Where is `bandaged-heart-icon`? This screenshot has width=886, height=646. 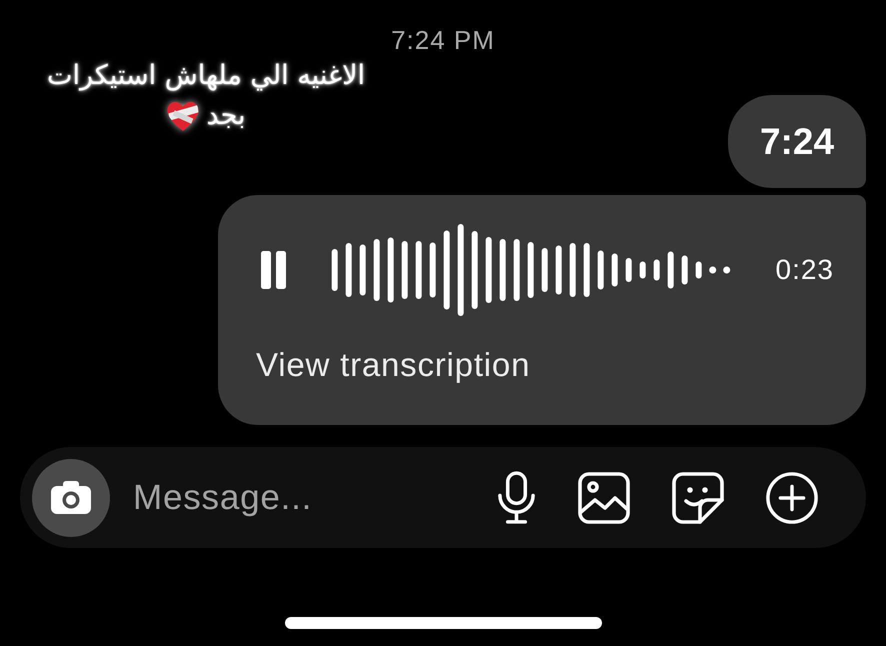
bandaged-heart-icon is located at coordinates (183, 116).